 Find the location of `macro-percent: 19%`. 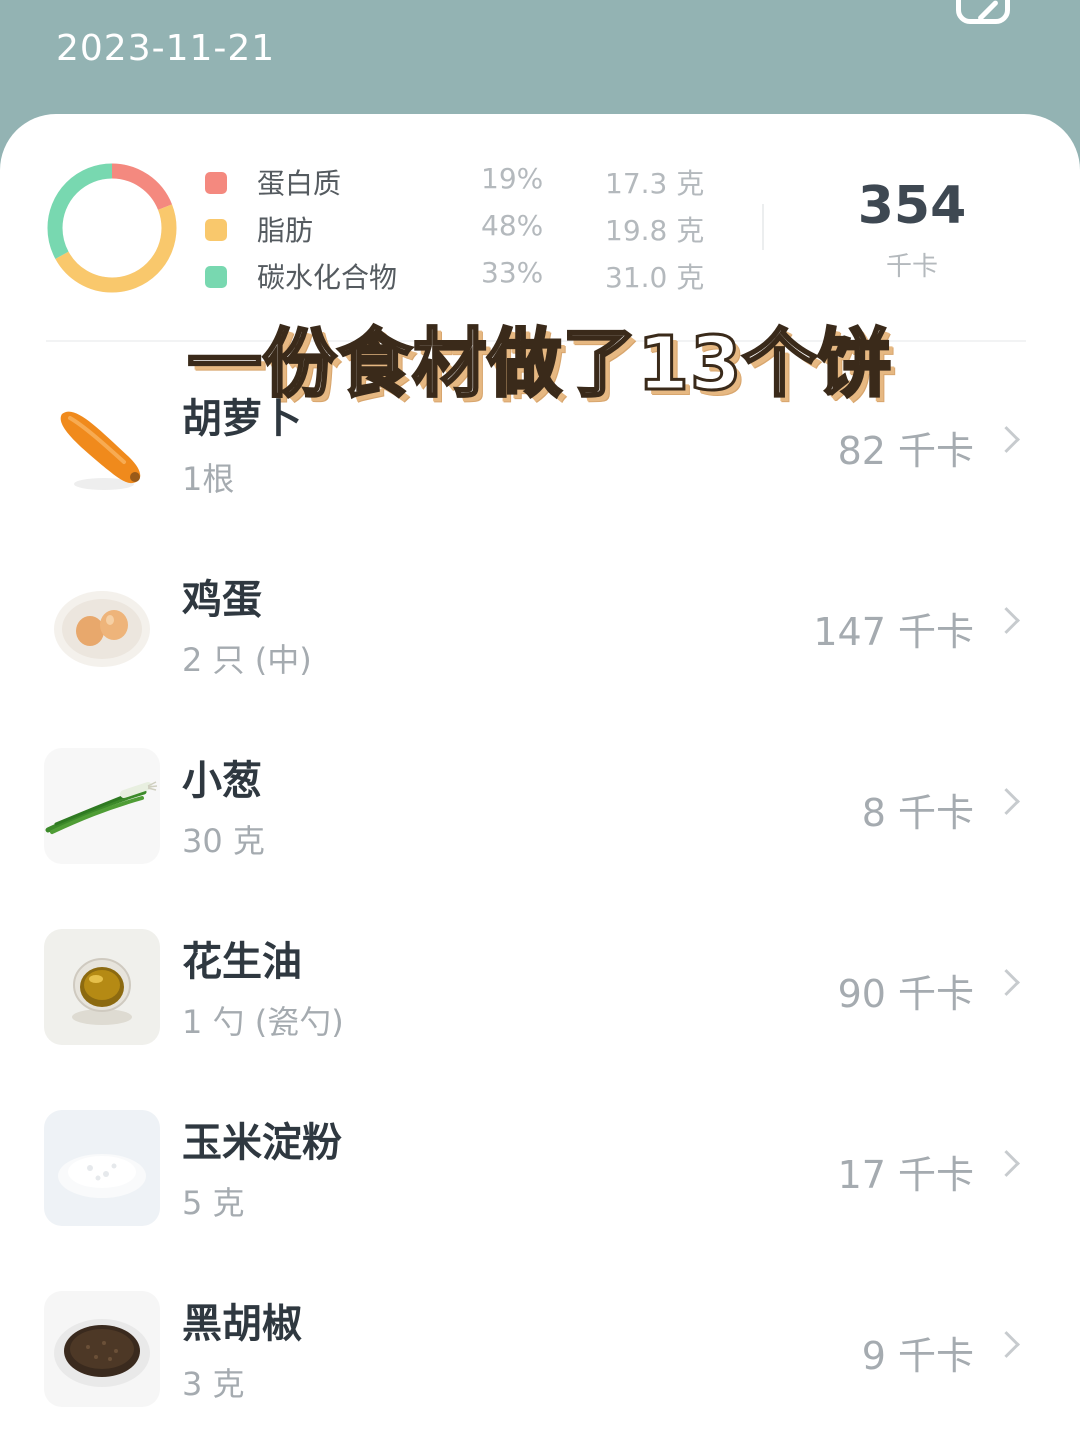

macro-percent: 19% is located at coordinates (512, 178).